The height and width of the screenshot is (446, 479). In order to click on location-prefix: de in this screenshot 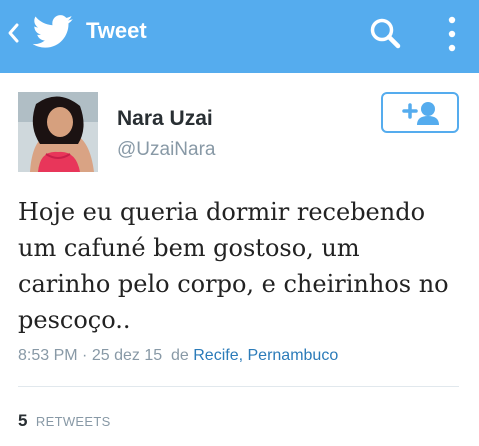, I will do `click(180, 355)`.